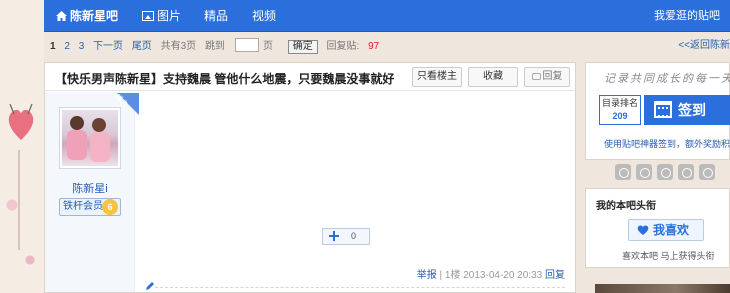  I want to click on calendar-icon, so click(663, 109).